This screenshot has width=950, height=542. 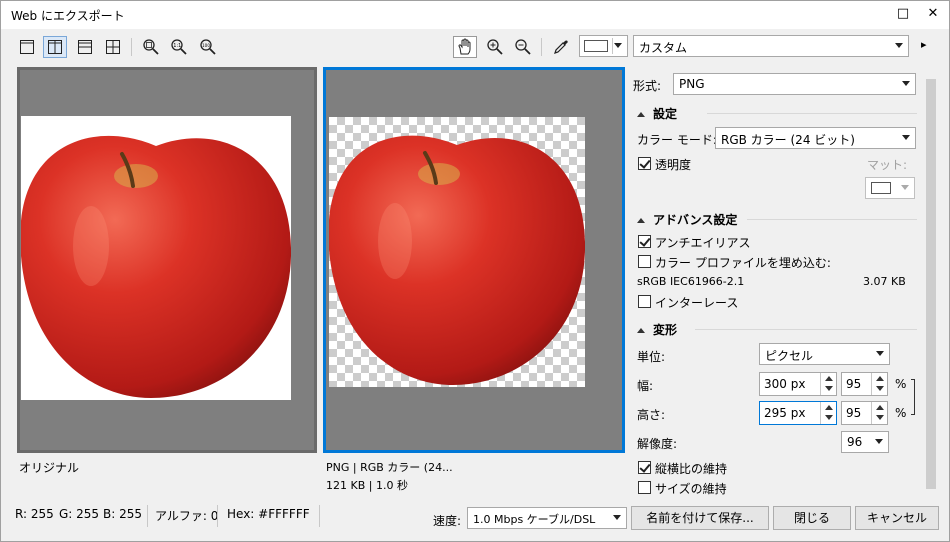 I want to click on antialias-checkbox, so click(x=644, y=241).